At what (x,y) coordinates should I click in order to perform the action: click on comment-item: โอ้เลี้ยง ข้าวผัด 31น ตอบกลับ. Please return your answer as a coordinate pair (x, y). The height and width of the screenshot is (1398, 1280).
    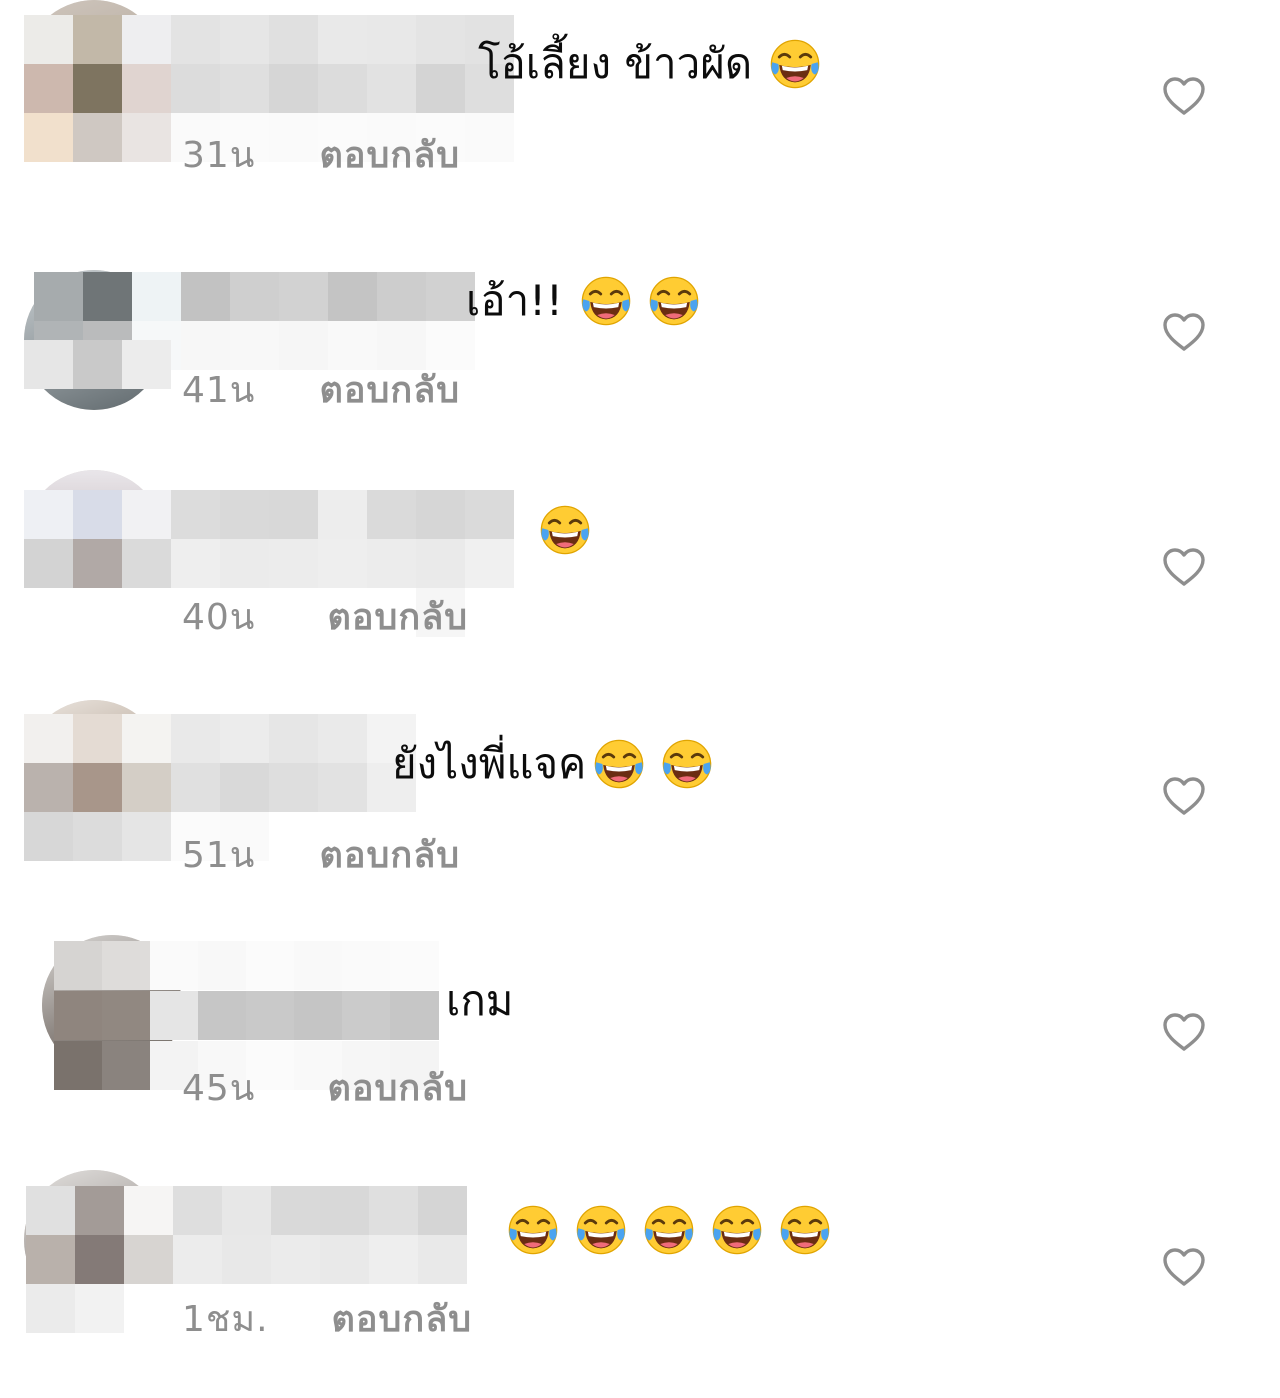
    Looking at the image, I should click on (640, 100).